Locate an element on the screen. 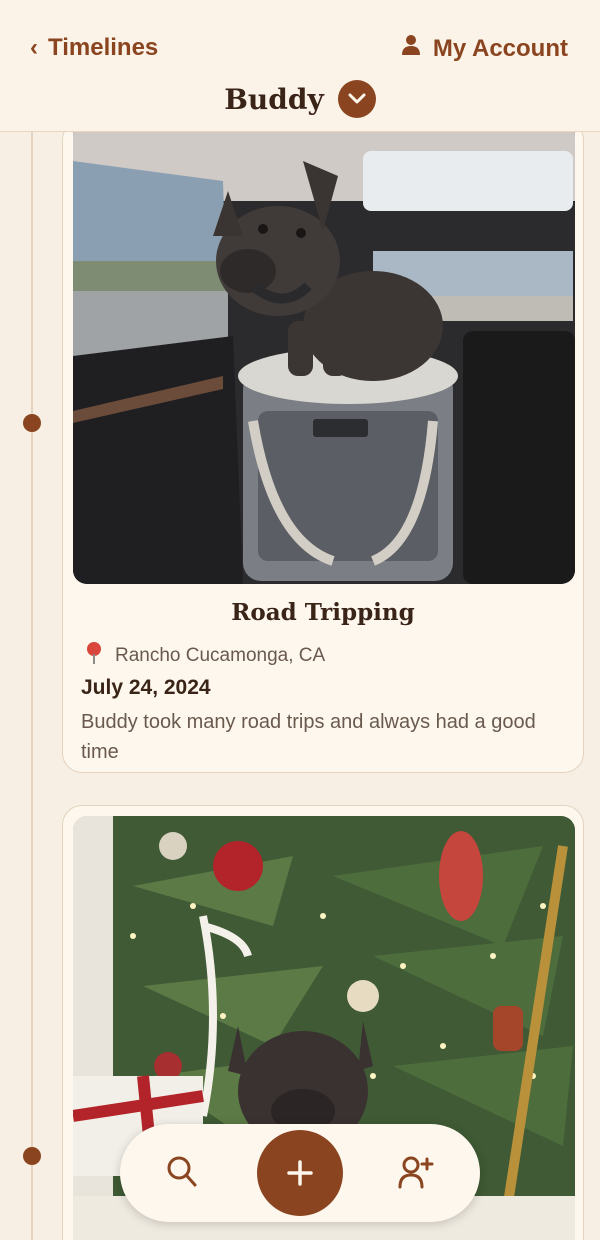 The image size is (600, 1240). entry-location: Rancho Cucamonga, CA is located at coordinates (205, 656).